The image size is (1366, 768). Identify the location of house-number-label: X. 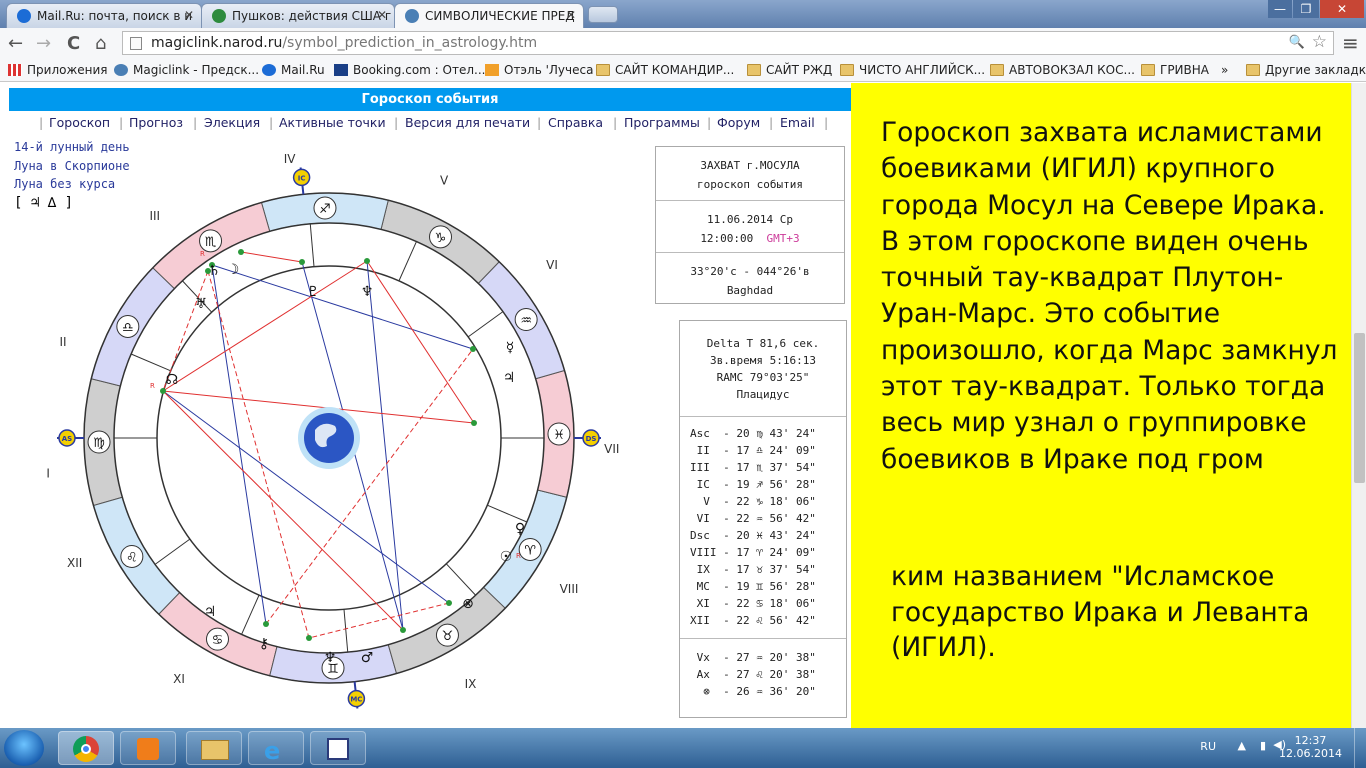
(289, 712).